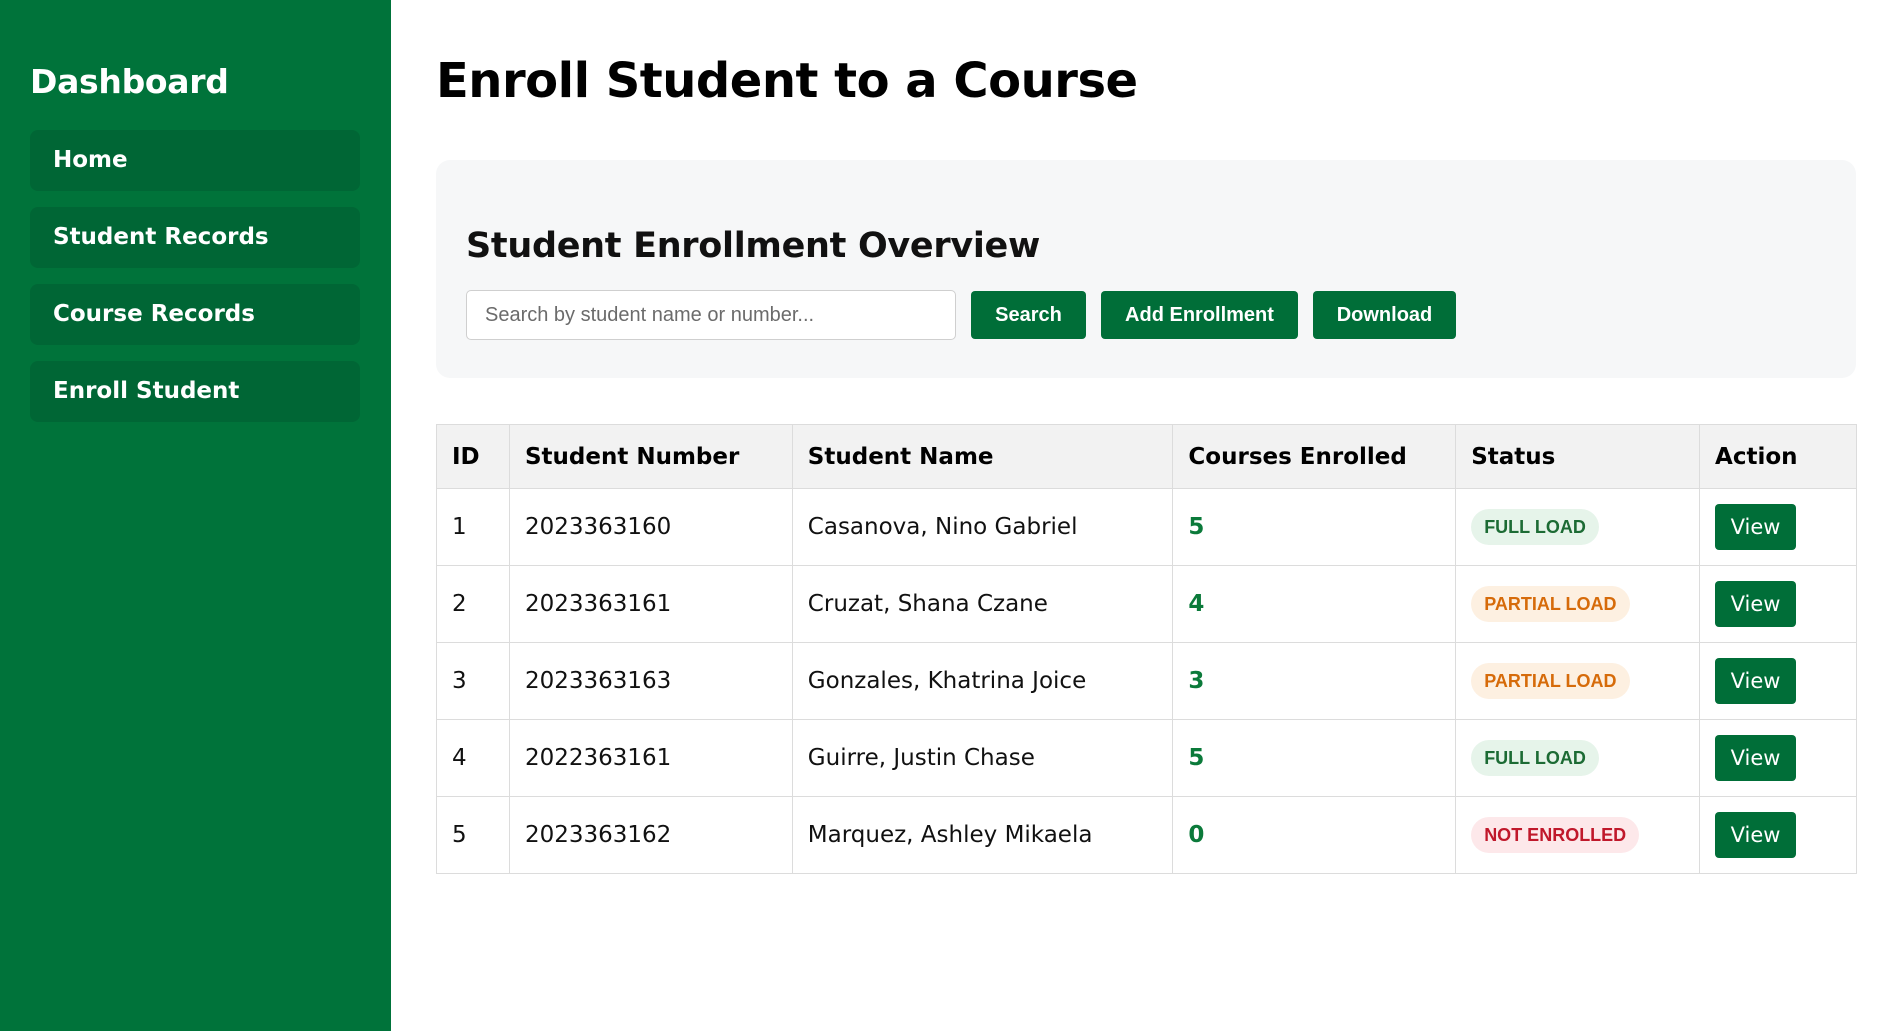 This screenshot has width=1887, height=1031. What do you see at coordinates (195, 160) in the screenshot?
I see `sidebar-item-home: Home` at bounding box center [195, 160].